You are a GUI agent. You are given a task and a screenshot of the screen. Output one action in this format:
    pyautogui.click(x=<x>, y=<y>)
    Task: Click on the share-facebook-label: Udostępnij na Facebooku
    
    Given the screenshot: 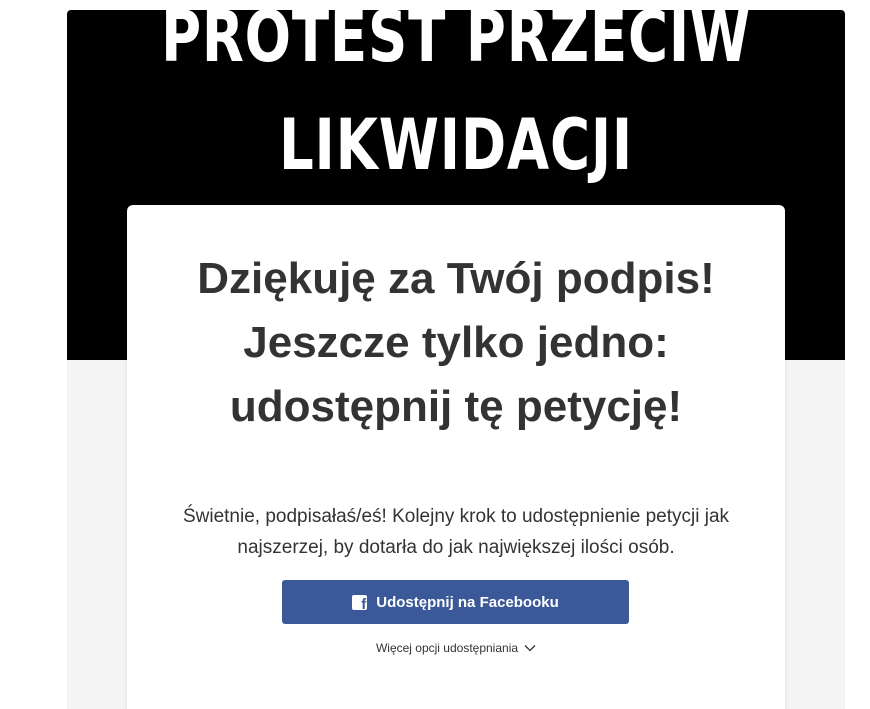 What is the action you would take?
    pyautogui.click(x=467, y=602)
    